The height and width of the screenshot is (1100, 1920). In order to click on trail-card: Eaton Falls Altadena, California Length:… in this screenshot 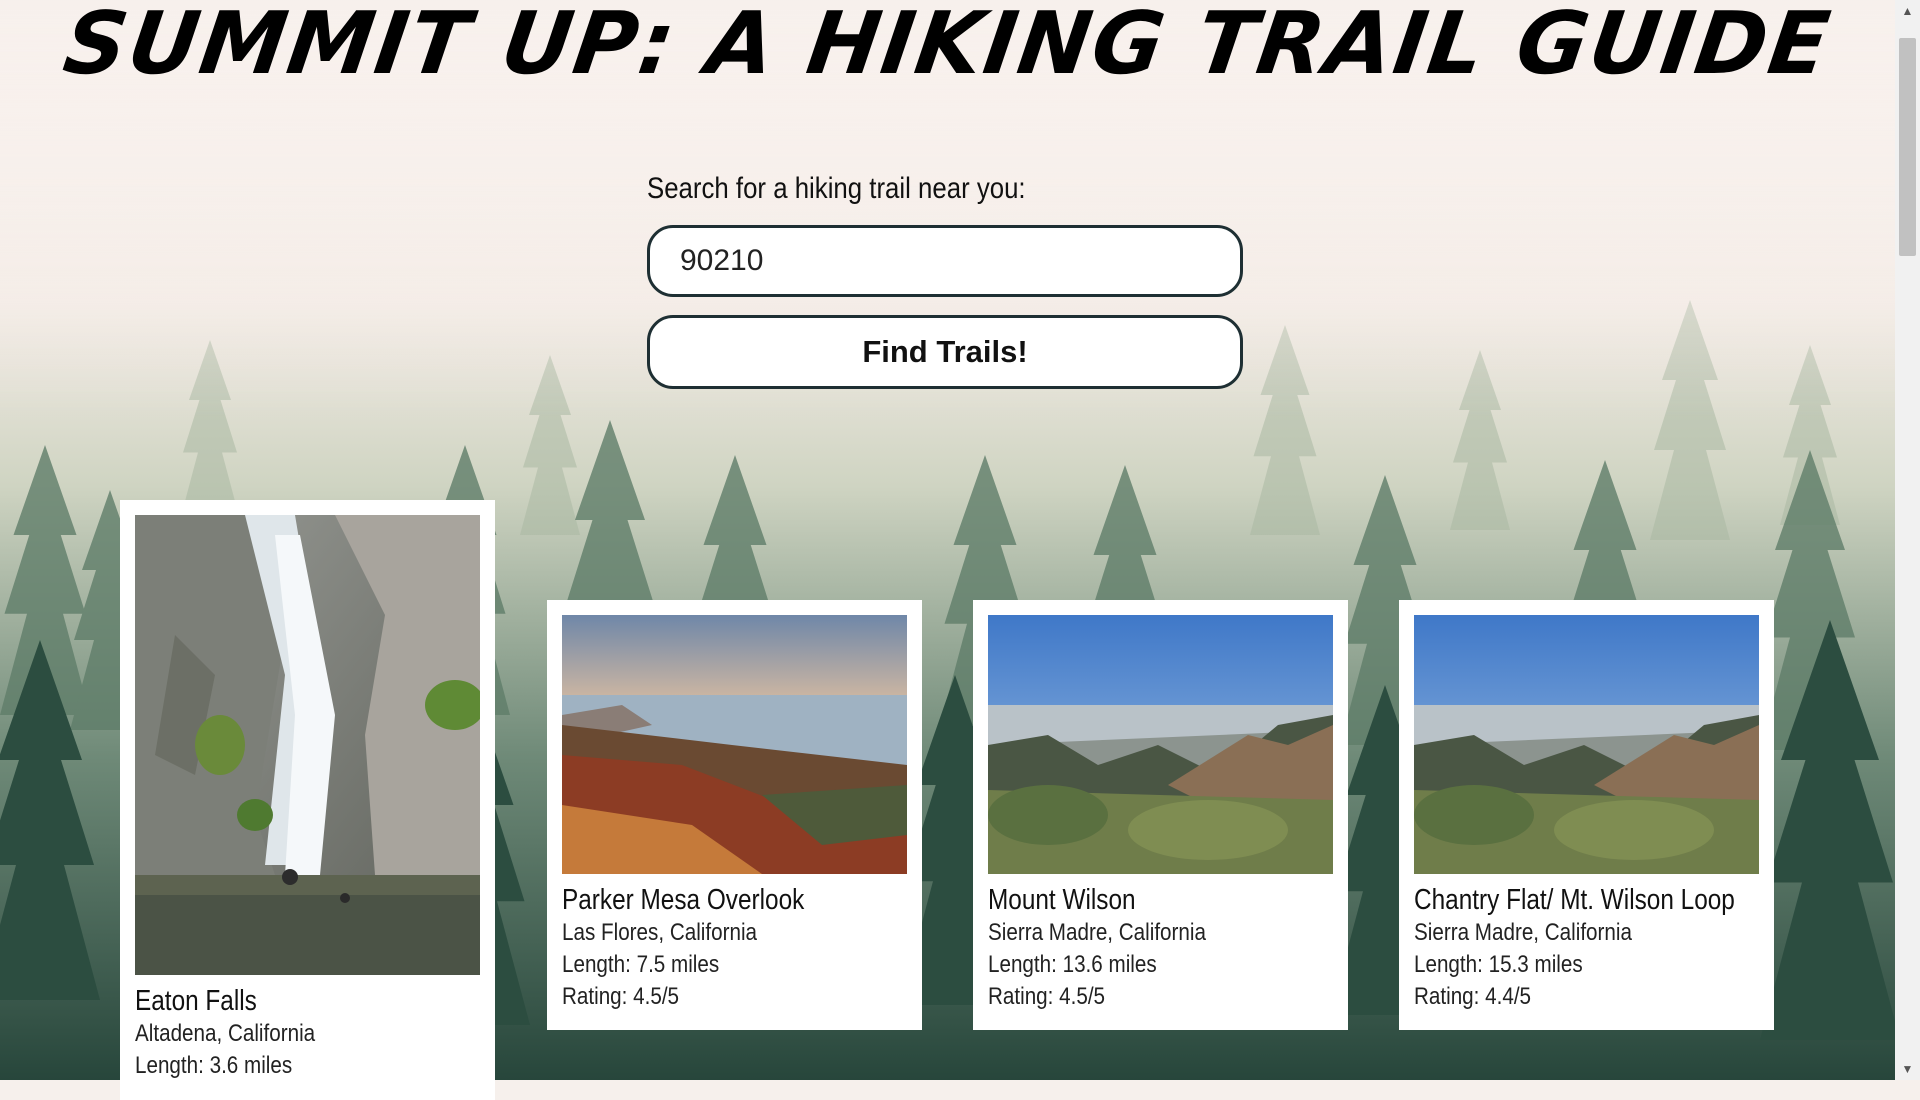, I will do `click(307, 800)`.